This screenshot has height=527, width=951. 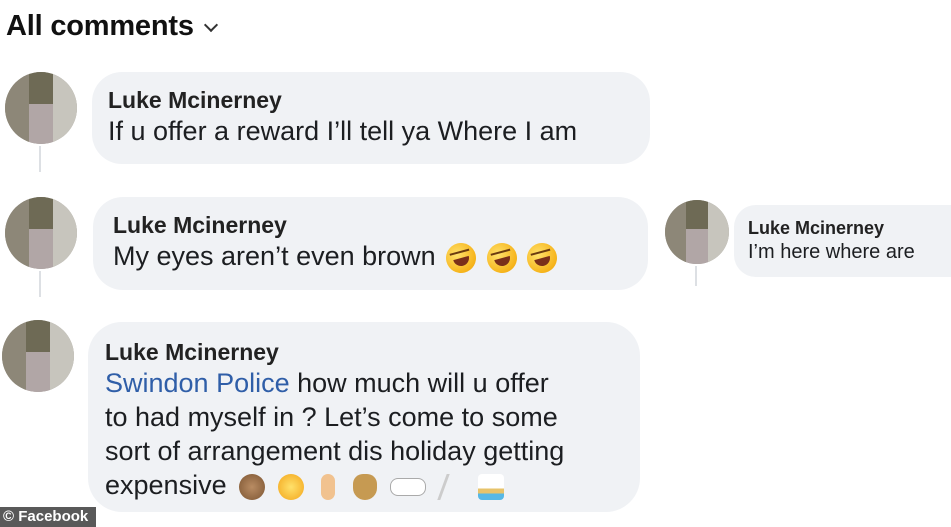 I want to click on image-credit: © Facebook, so click(x=48, y=517).